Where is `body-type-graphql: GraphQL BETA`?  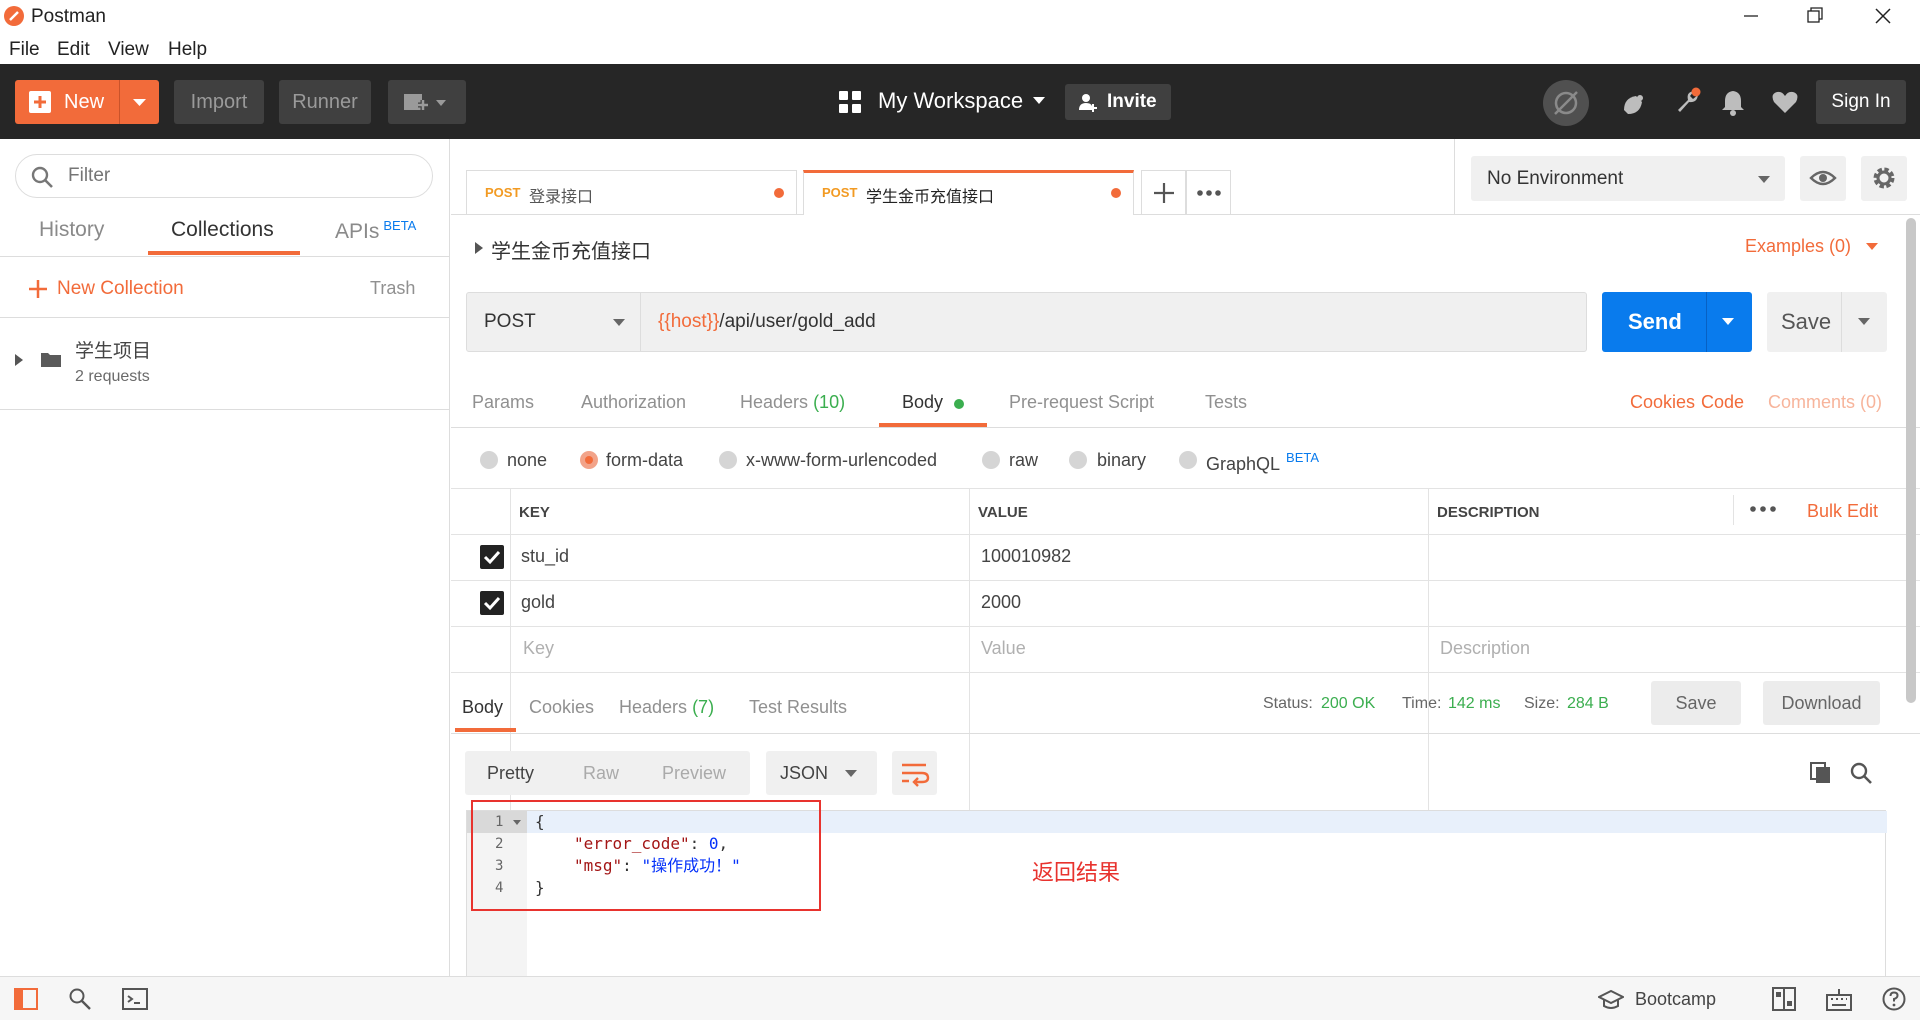 body-type-graphql: GraphQL BETA is located at coordinates (1262, 462).